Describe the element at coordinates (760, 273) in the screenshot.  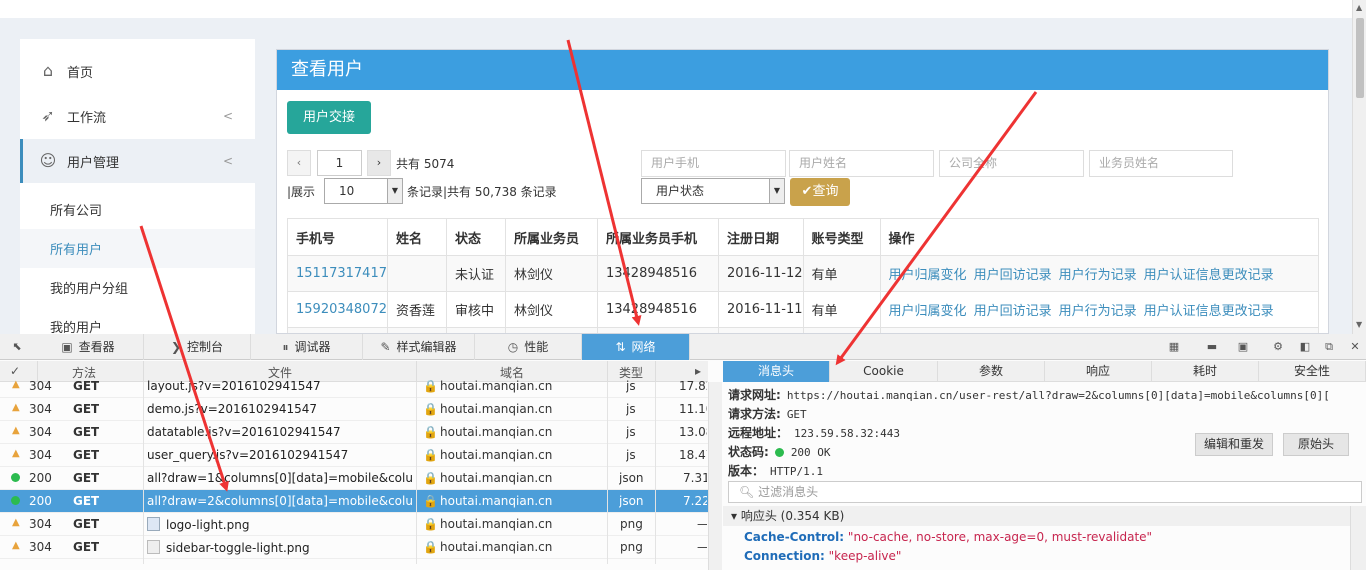
I see `date-cell: 2016-11-12` at that location.